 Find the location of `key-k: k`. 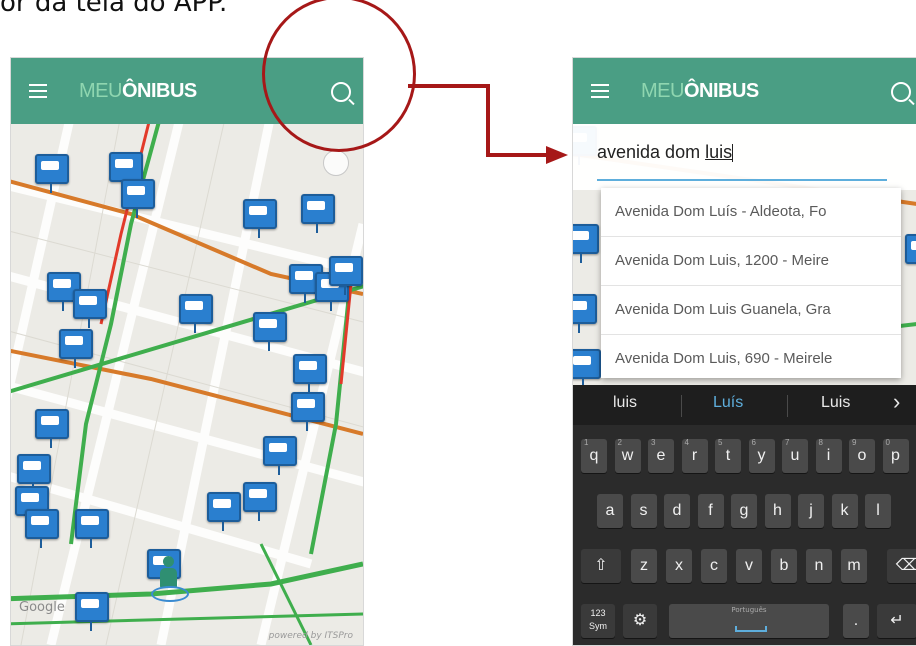

key-k: k is located at coordinates (844, 511).